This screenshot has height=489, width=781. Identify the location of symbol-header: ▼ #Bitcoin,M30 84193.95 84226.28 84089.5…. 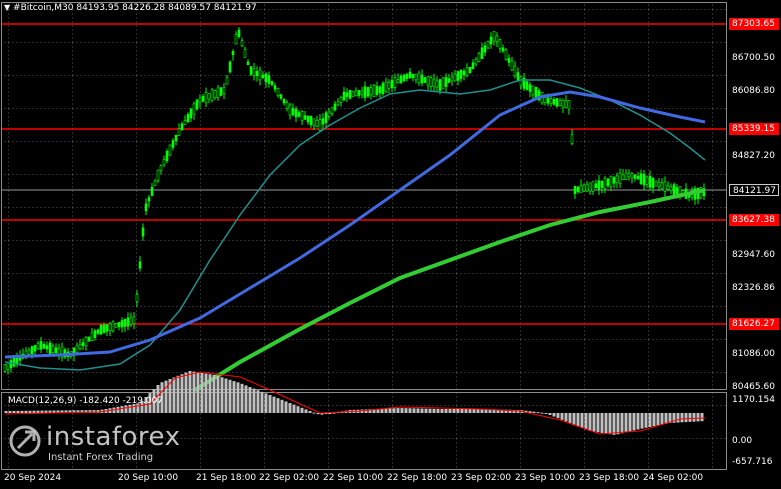
(130, 8).